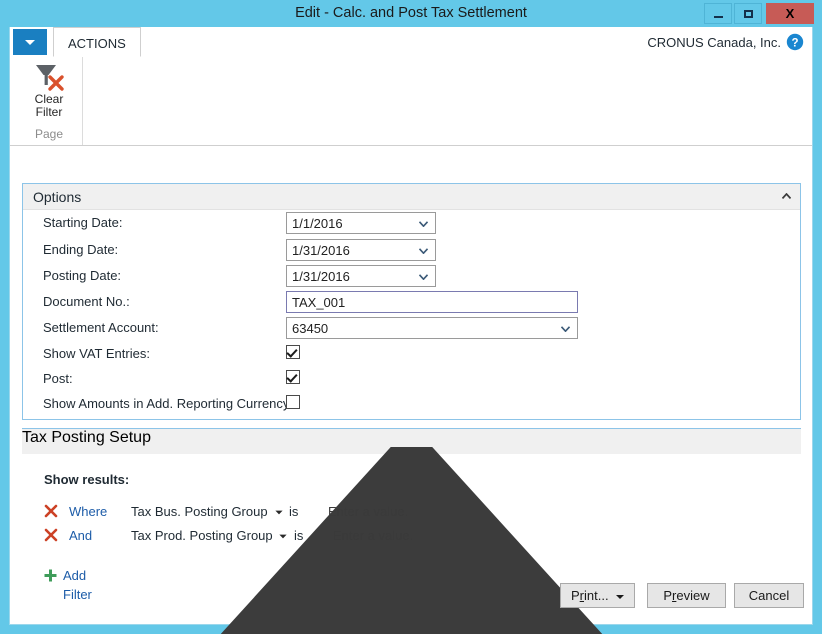 This screenshot has width=822, height=634. What do you see at coordinates (87, 479) in the screenshot?
I see `show-results-label: Show results:` at bounding box center [87, 479].